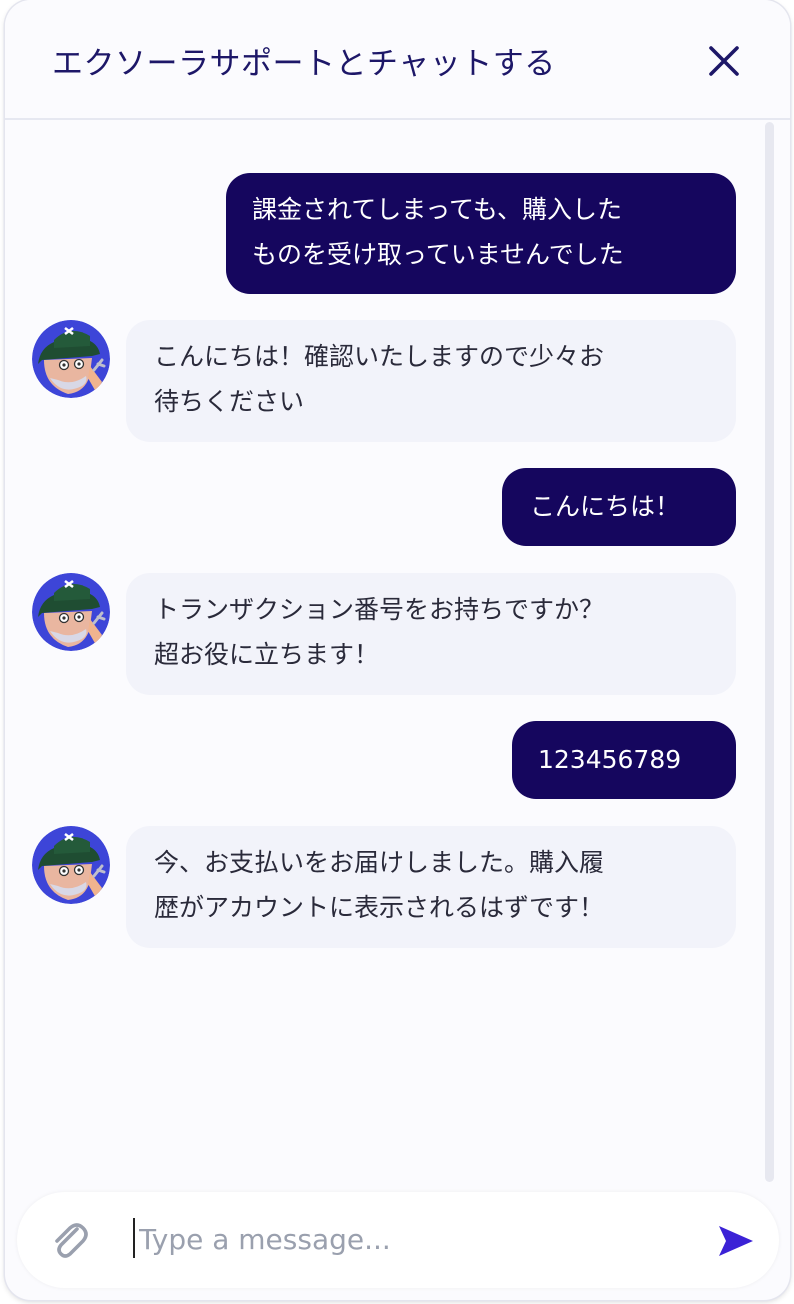 The image size is (794, 1304). I want to click on message-line: ものを受け取っていませんでした, so click(438, 254).